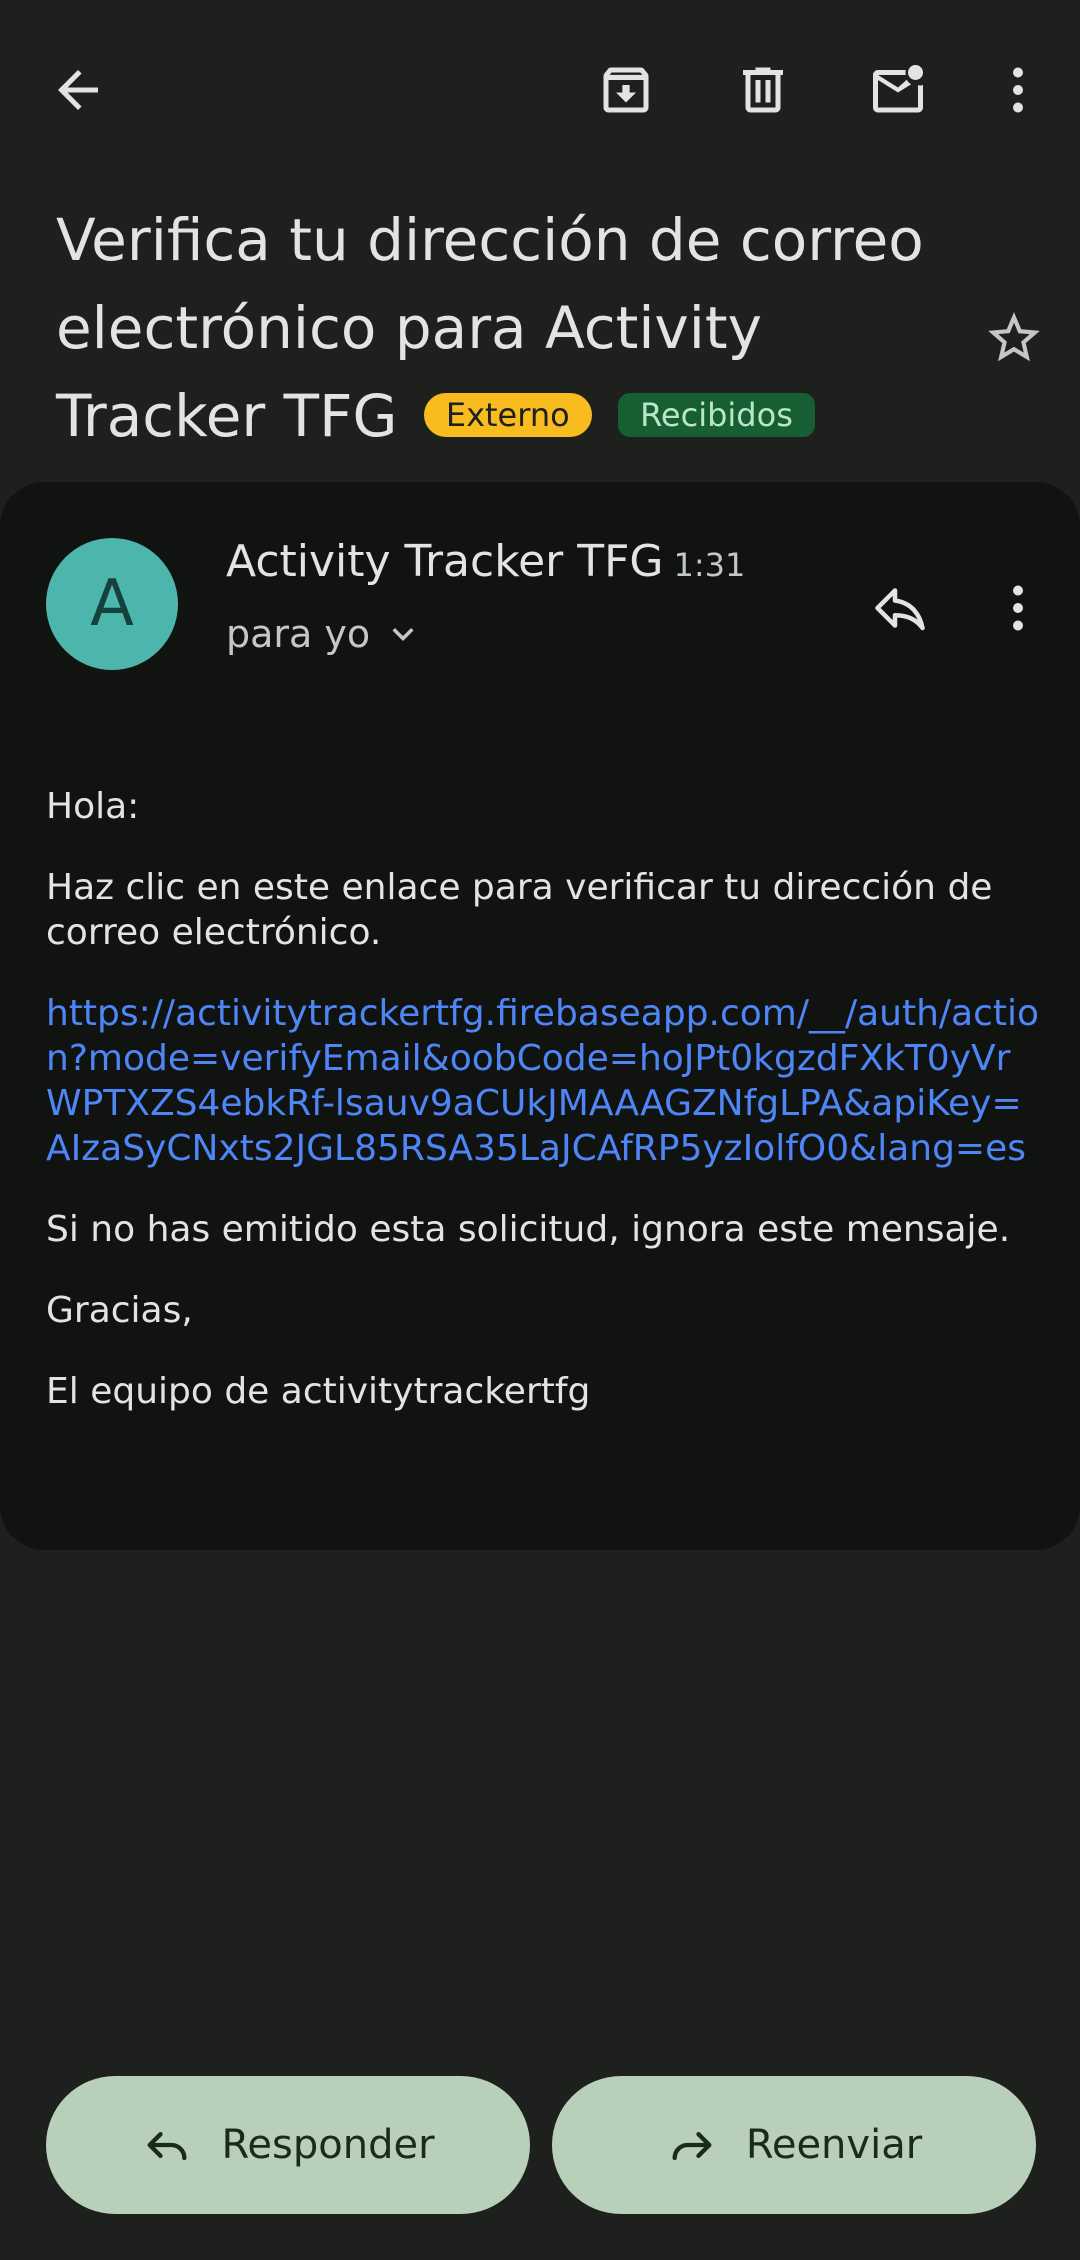 This screenshot has width=1080, height=2260. What do you see at coordinates (692, 2146) in the screenshot?
I see `forward-icon` at bounding box center [692, 2146].